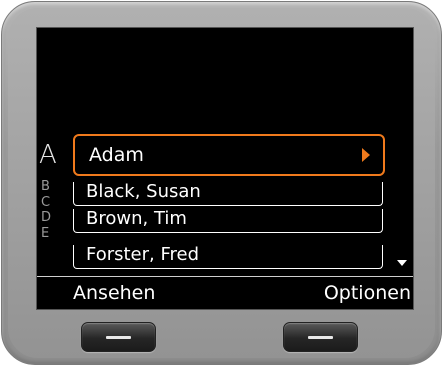  I want to click on contact-item: Forster, Fred, so click(228, 256).